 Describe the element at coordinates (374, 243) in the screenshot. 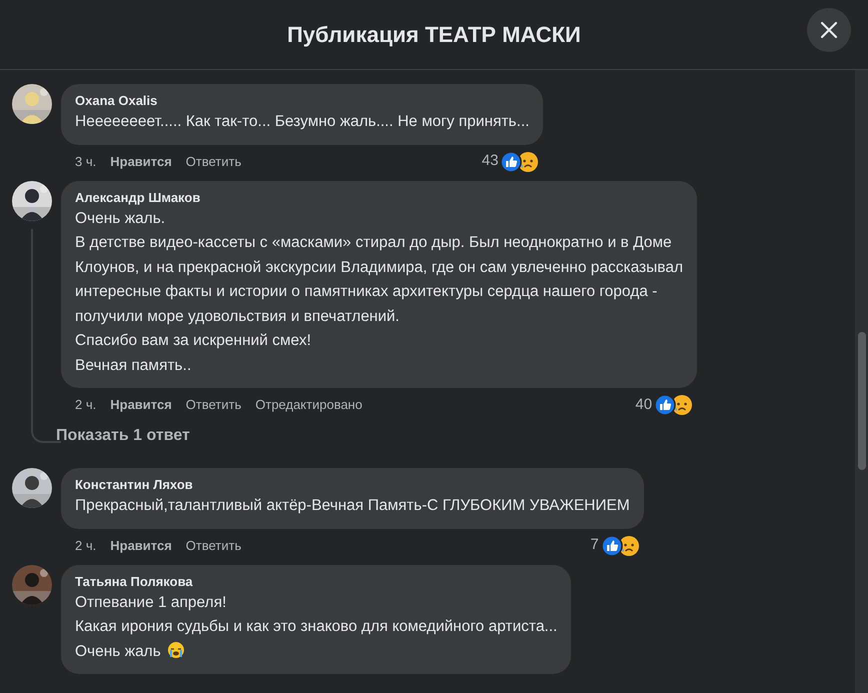

I see `comment-text: В детстве видео-кассеты с «масками» стирал до дыр. Был неоднократно и в Доме` at that location.